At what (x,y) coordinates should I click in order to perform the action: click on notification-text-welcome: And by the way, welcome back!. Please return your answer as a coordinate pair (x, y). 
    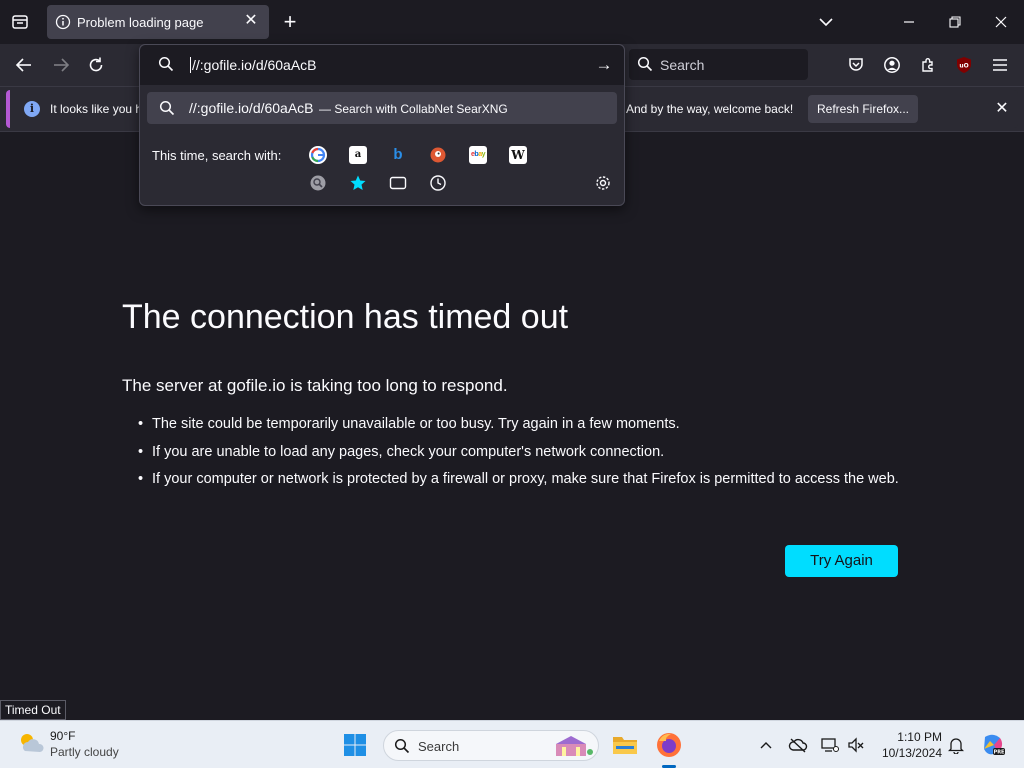
    Looking at the image, I should click on (710, 109).